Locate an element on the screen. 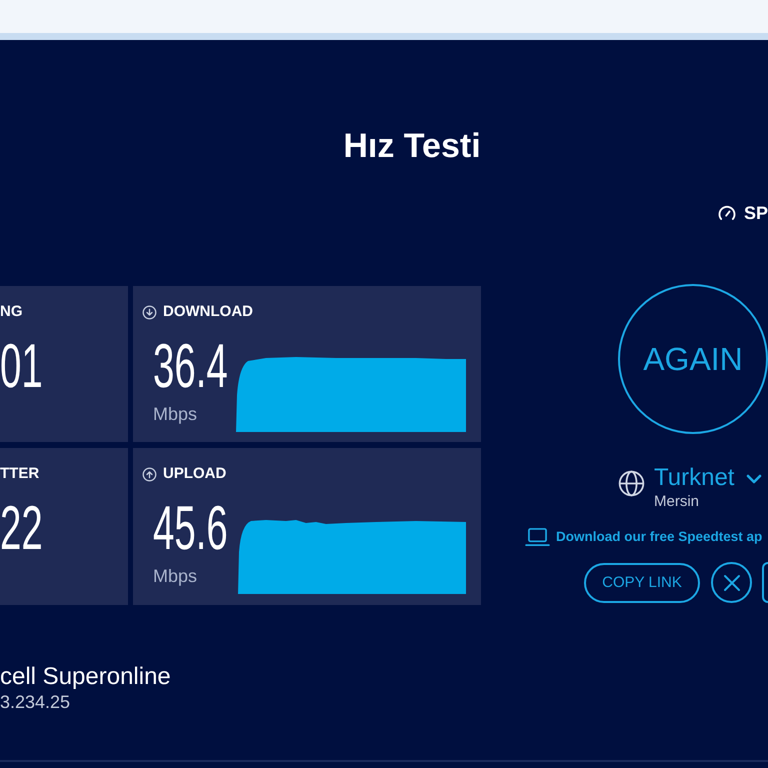 The image size is (768, 768). metric-value: 36.4 is located at coordinates (190, 367).